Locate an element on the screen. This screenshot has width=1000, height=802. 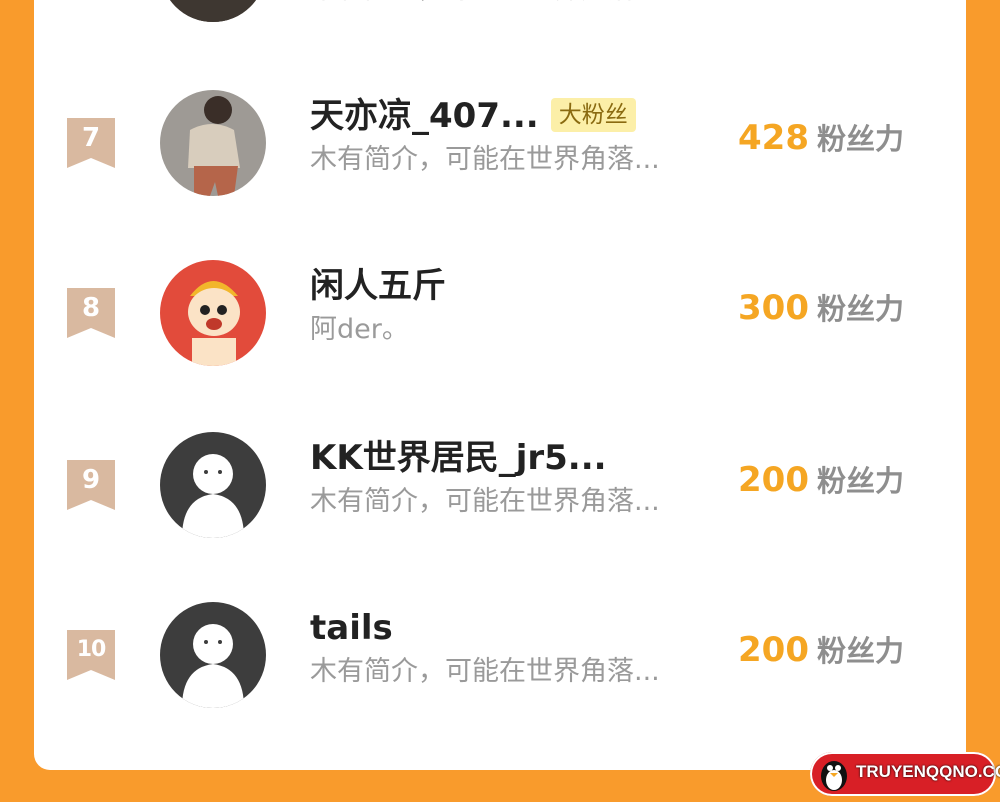
watermark-text: TRUYENQQNO.COM is located at coordinates (928, 771).